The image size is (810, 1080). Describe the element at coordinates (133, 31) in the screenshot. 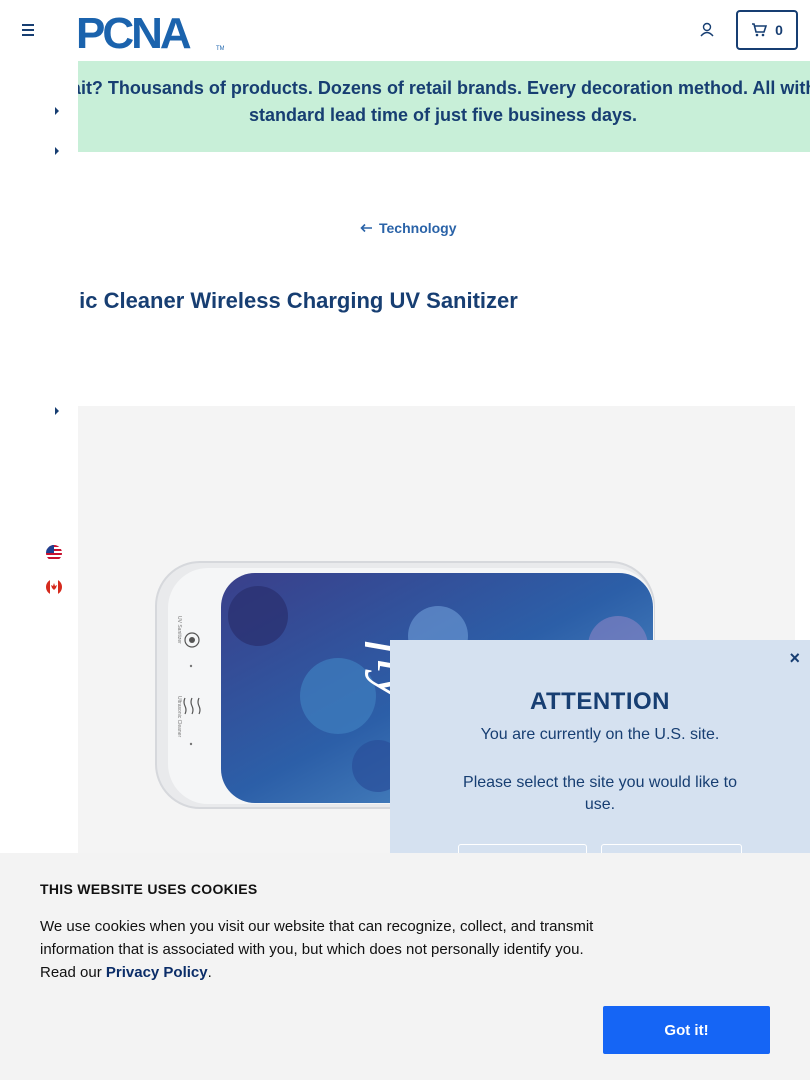

I see `logo-text: PCNA` at that location.